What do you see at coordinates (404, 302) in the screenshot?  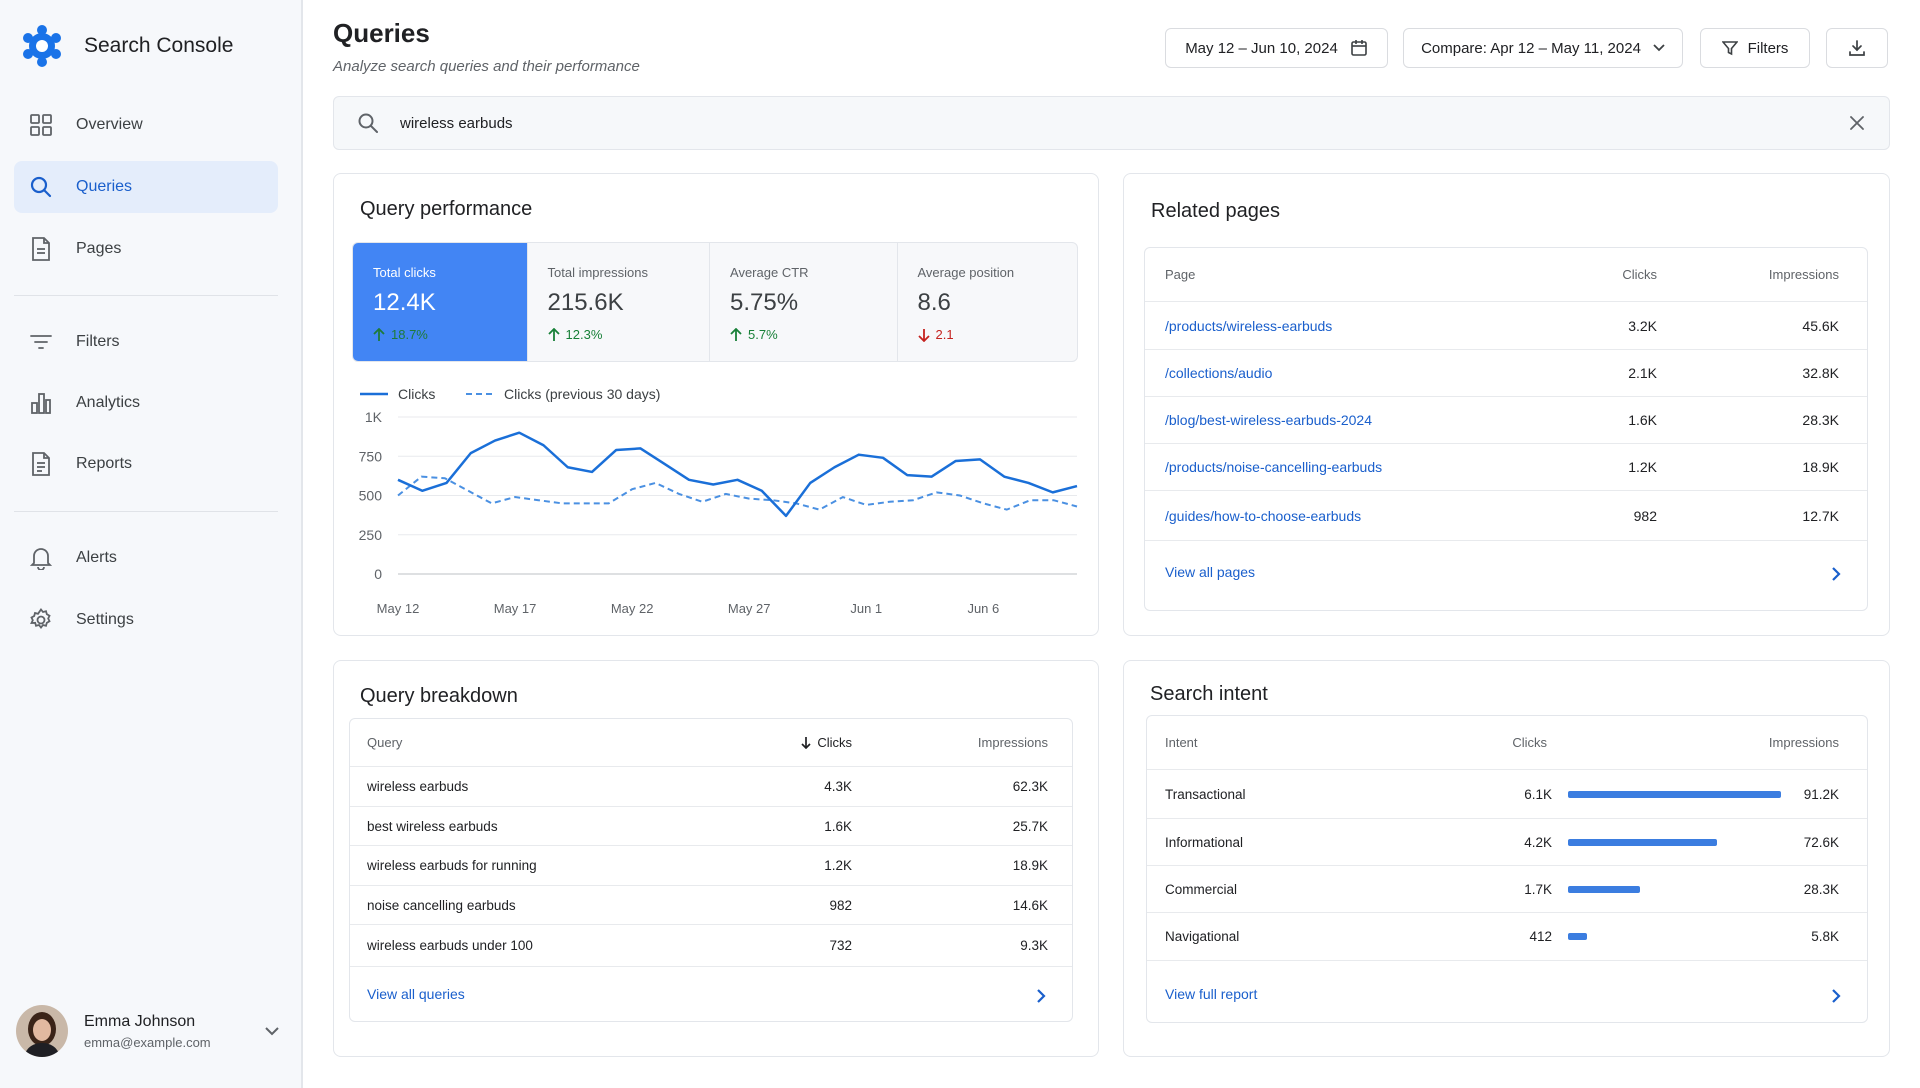 I see `metric-value: 12.4K` at bounding box center [404, 302].